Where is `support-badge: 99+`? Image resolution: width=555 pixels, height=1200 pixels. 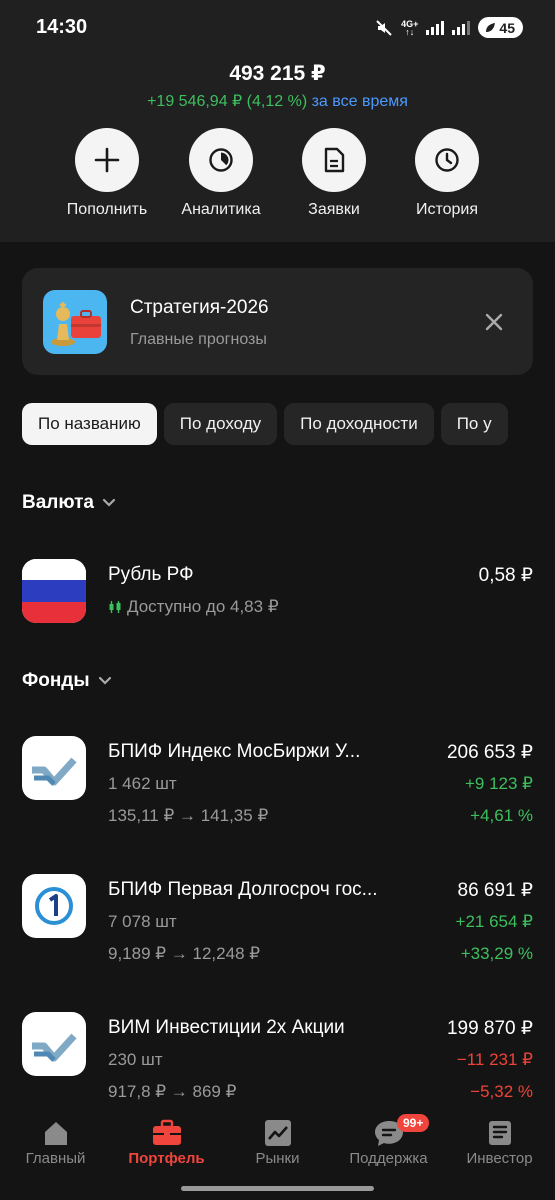 support-badge: 99+ is located at coordinates (413, 1123).